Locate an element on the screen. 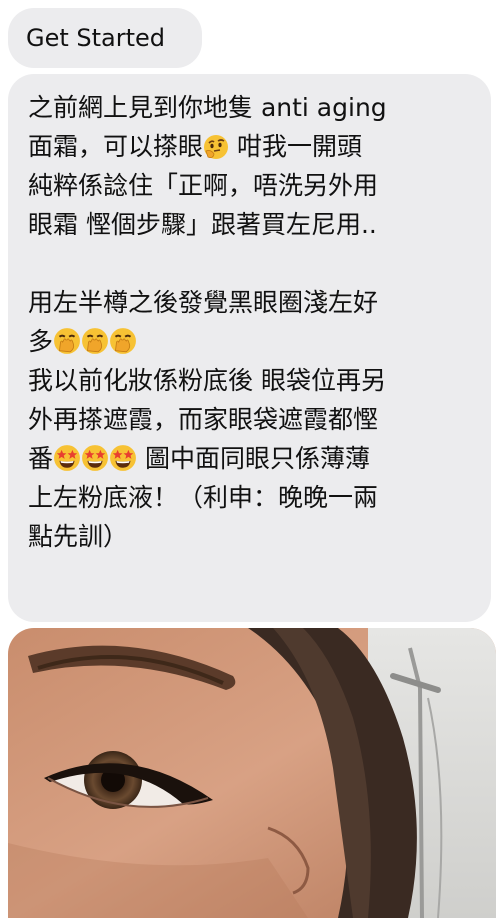 Image resolution: width=503 pixels, height=918 pixels. message-line-11: 點先訓） is located at coordinates (78, 536).